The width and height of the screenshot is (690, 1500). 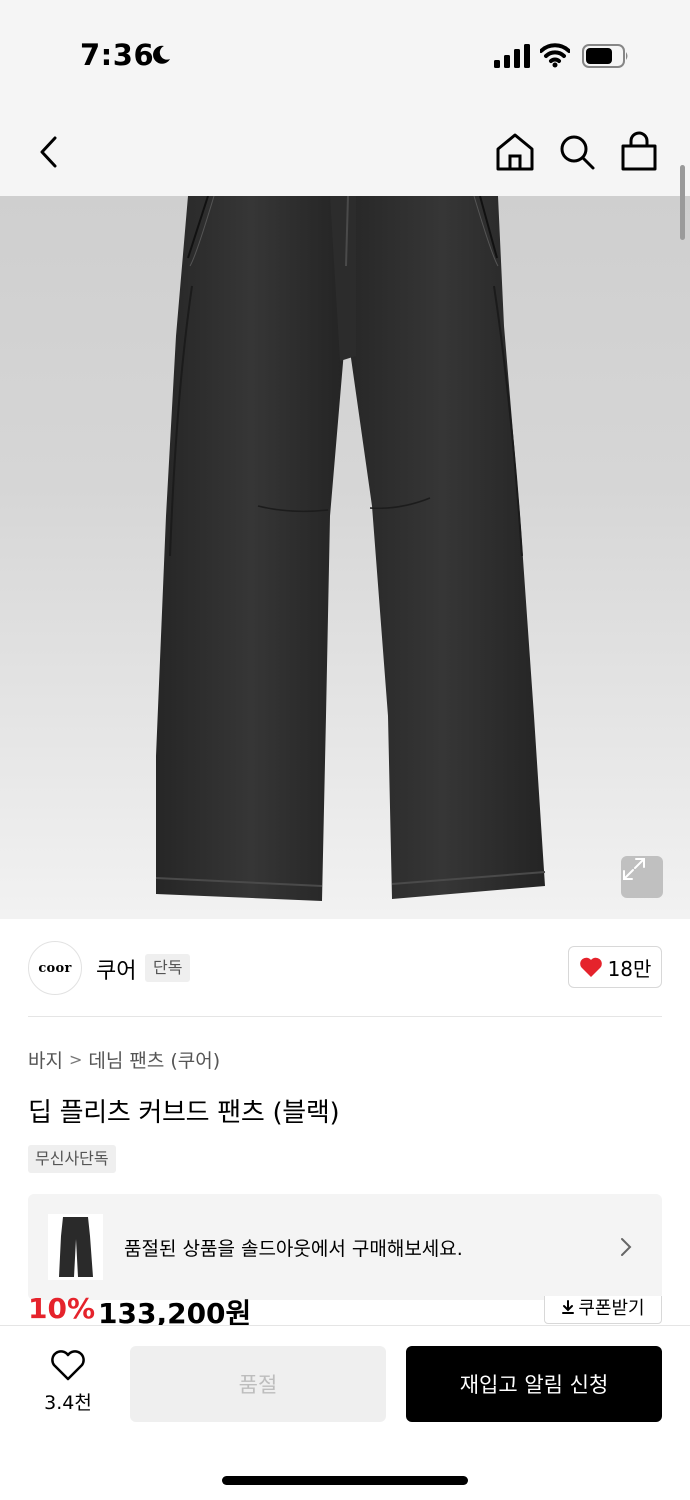 What do you see at coordinates (68, 1365) in the screenshot?
I see `heart-outline-icon` at bounding box center [68, 1365].